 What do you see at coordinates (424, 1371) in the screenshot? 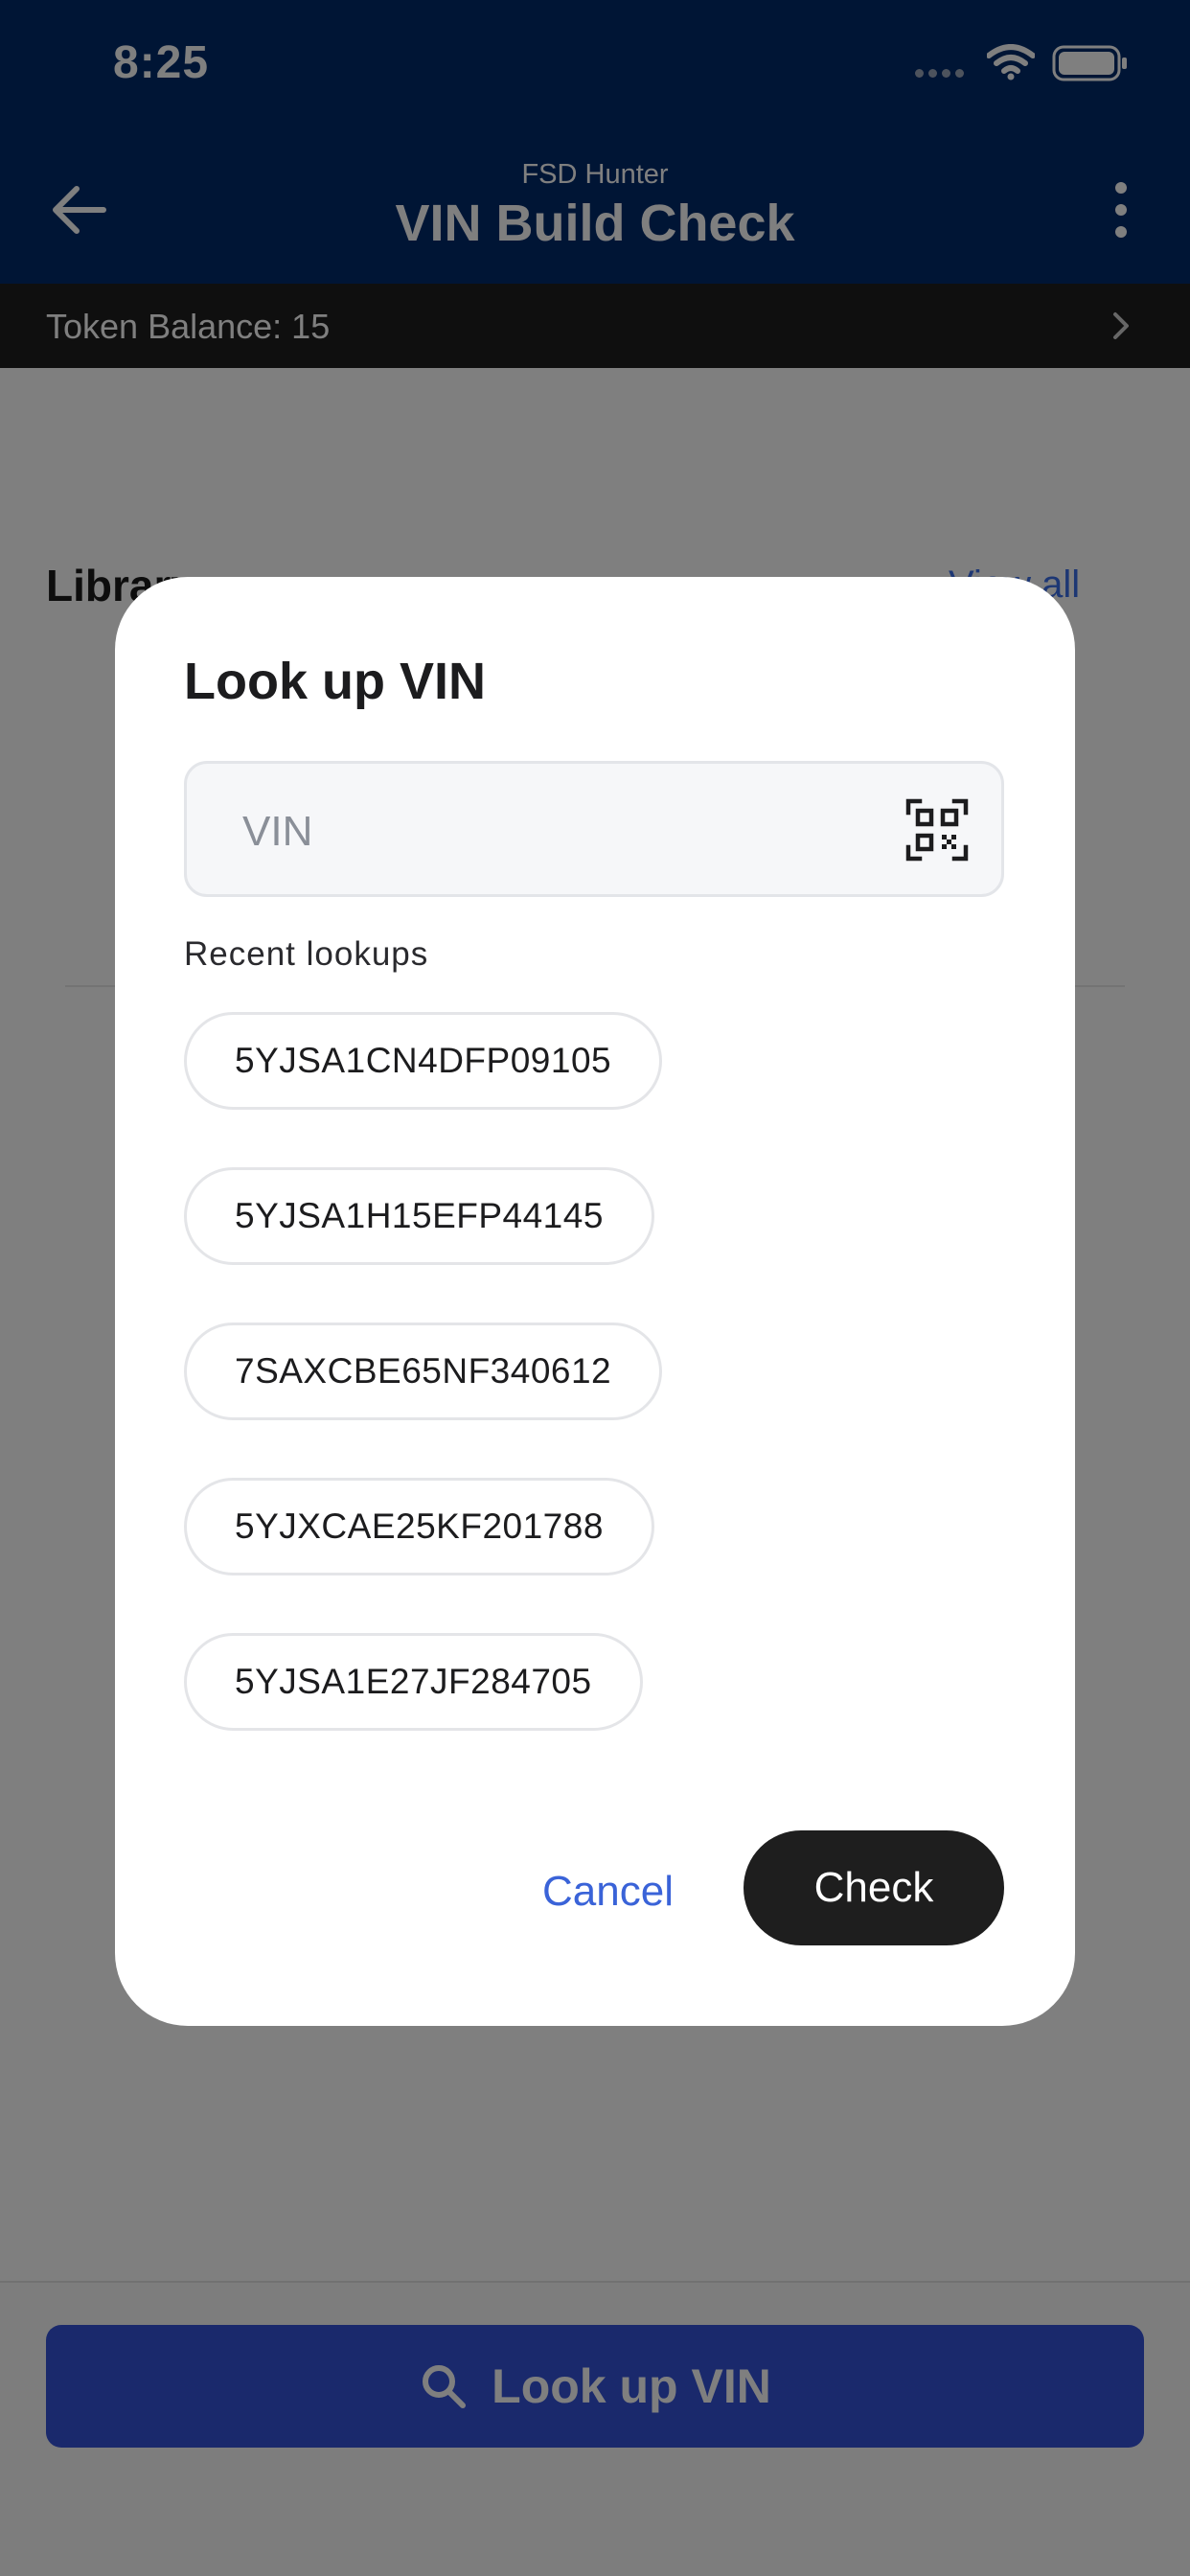
I see `recent-vin-chip: 7SAXCBE65NF340612` at bounding box center [424, 1371].